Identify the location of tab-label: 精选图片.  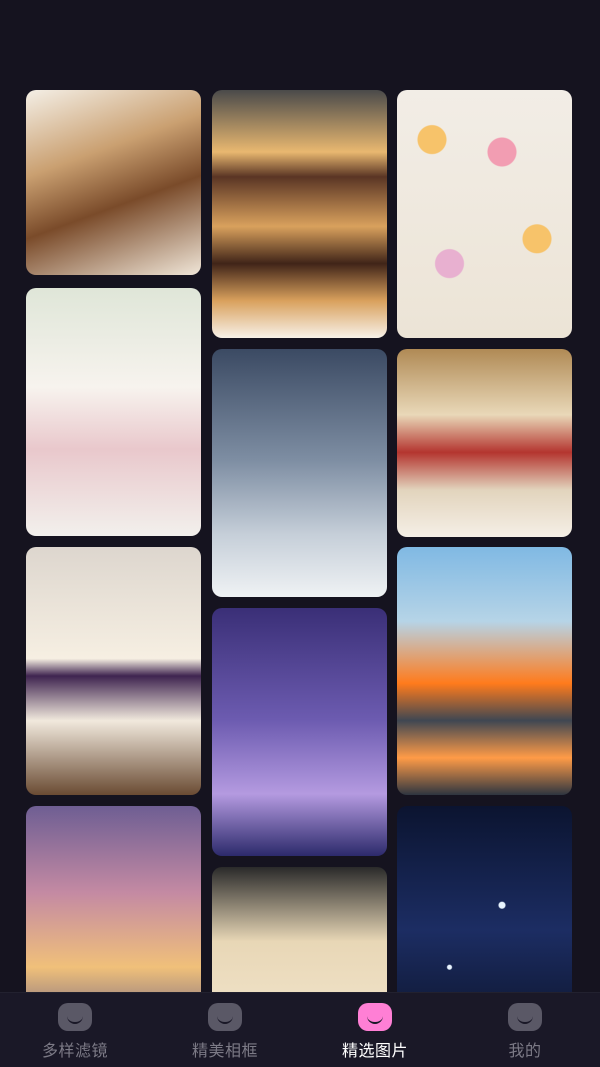
(374, 1050).